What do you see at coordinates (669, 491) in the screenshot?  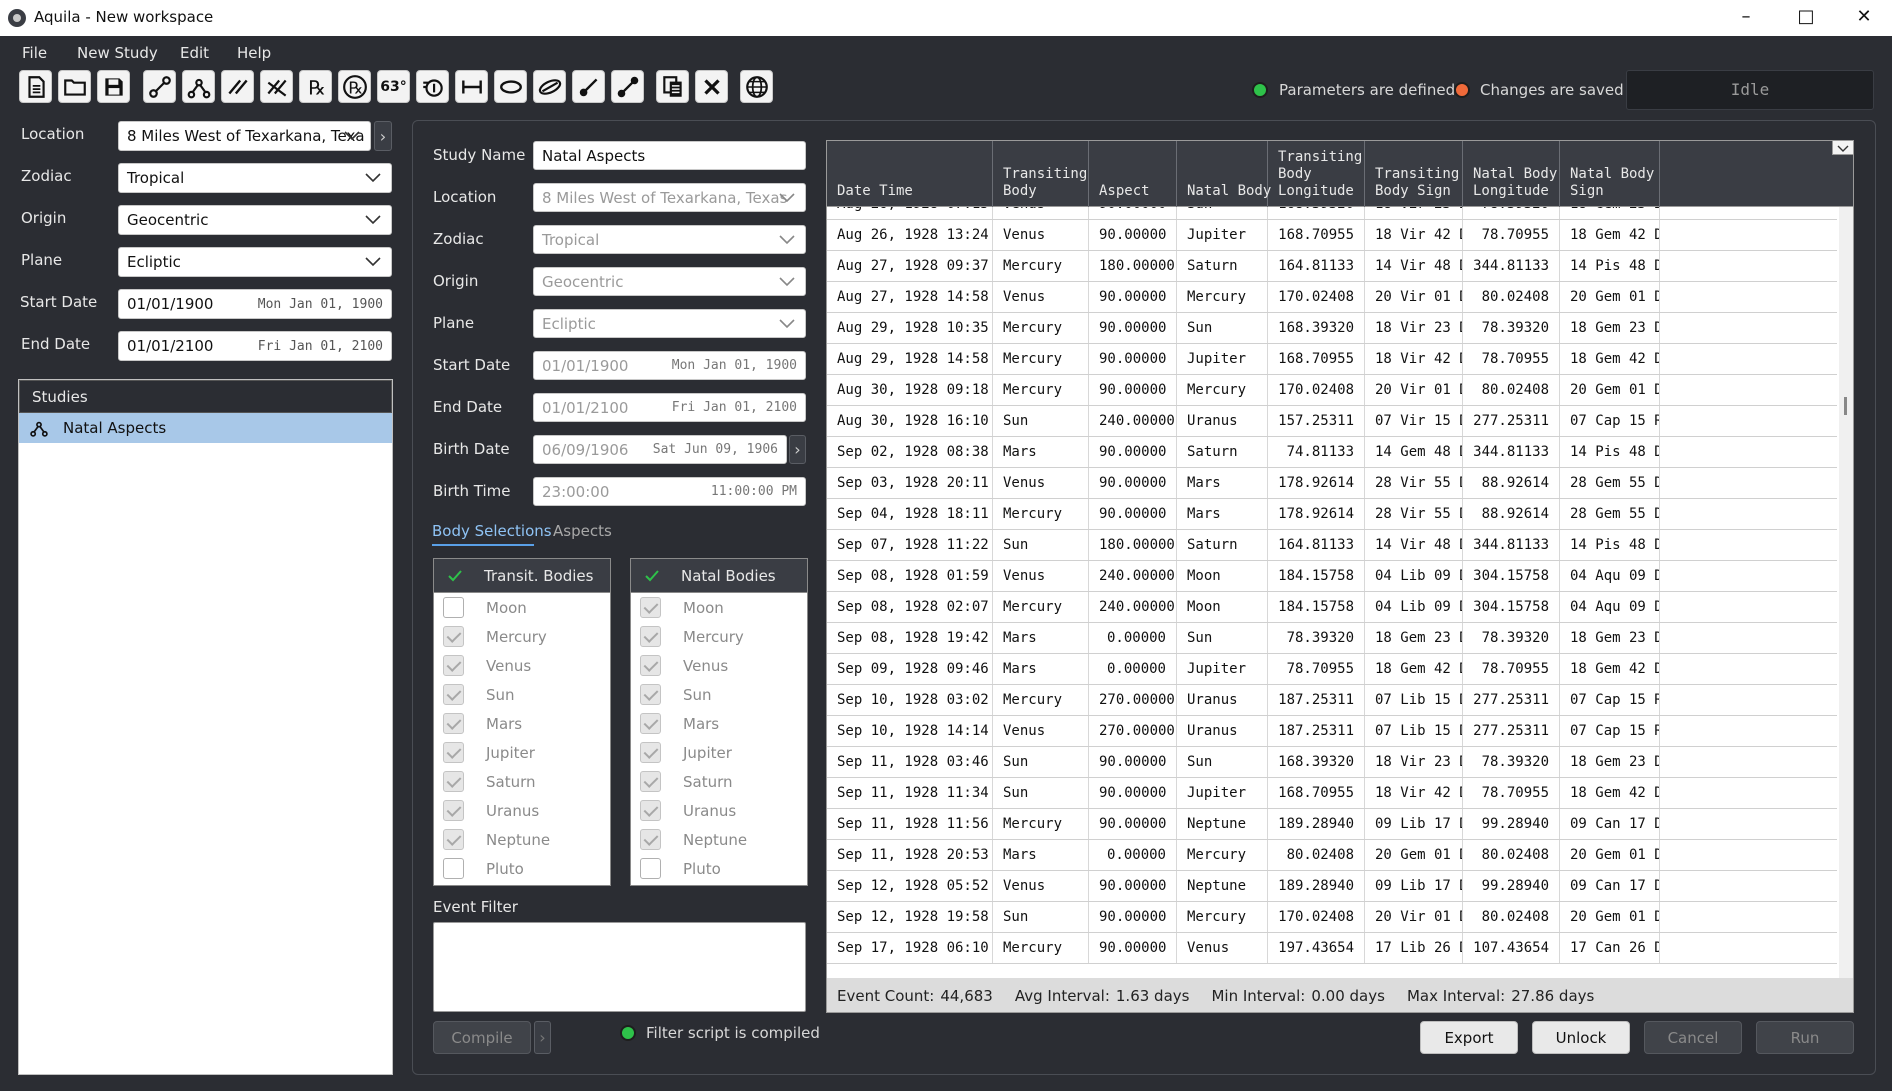 I see `birth-time-input: 23:00:00 11:00:00 PM` at bounding box center [669, 491].